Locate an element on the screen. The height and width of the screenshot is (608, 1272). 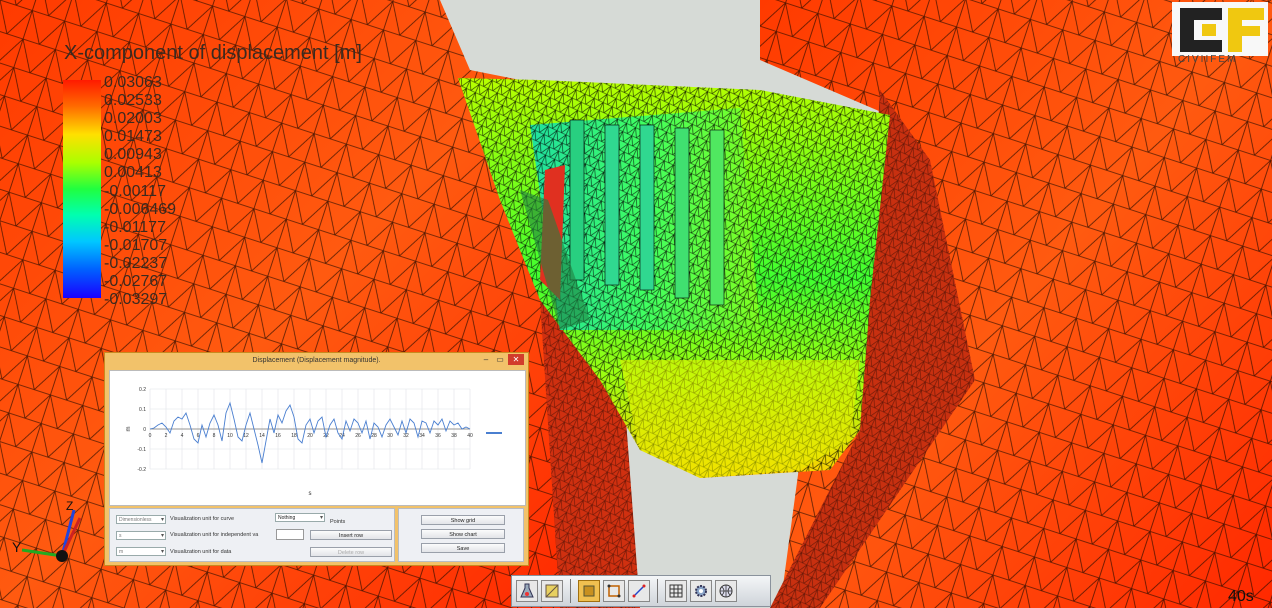
colorbar-label: -0.00117 is located at coordinates (135, 191).